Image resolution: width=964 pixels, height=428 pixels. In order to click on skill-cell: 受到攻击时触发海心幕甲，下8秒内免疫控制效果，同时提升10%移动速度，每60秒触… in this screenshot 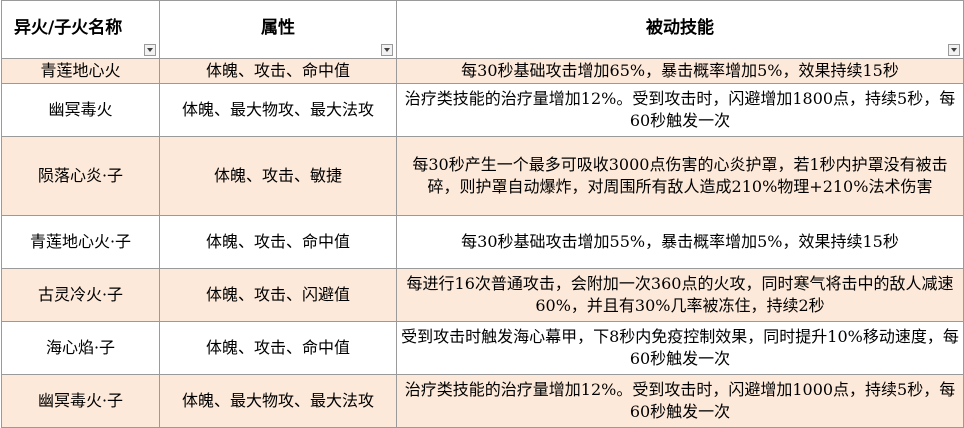, I will do `click(680, 348)`.